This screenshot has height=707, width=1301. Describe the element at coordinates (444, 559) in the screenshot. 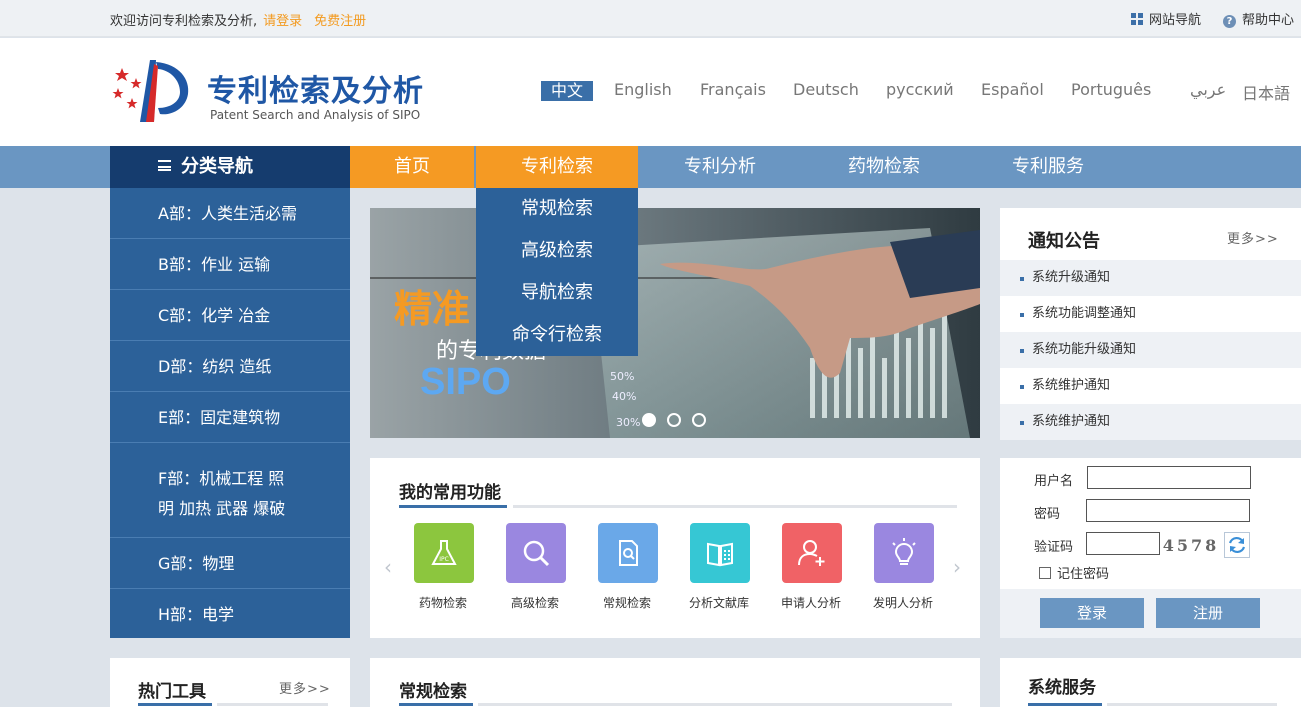

I see `svg-text: IPC` at that location.